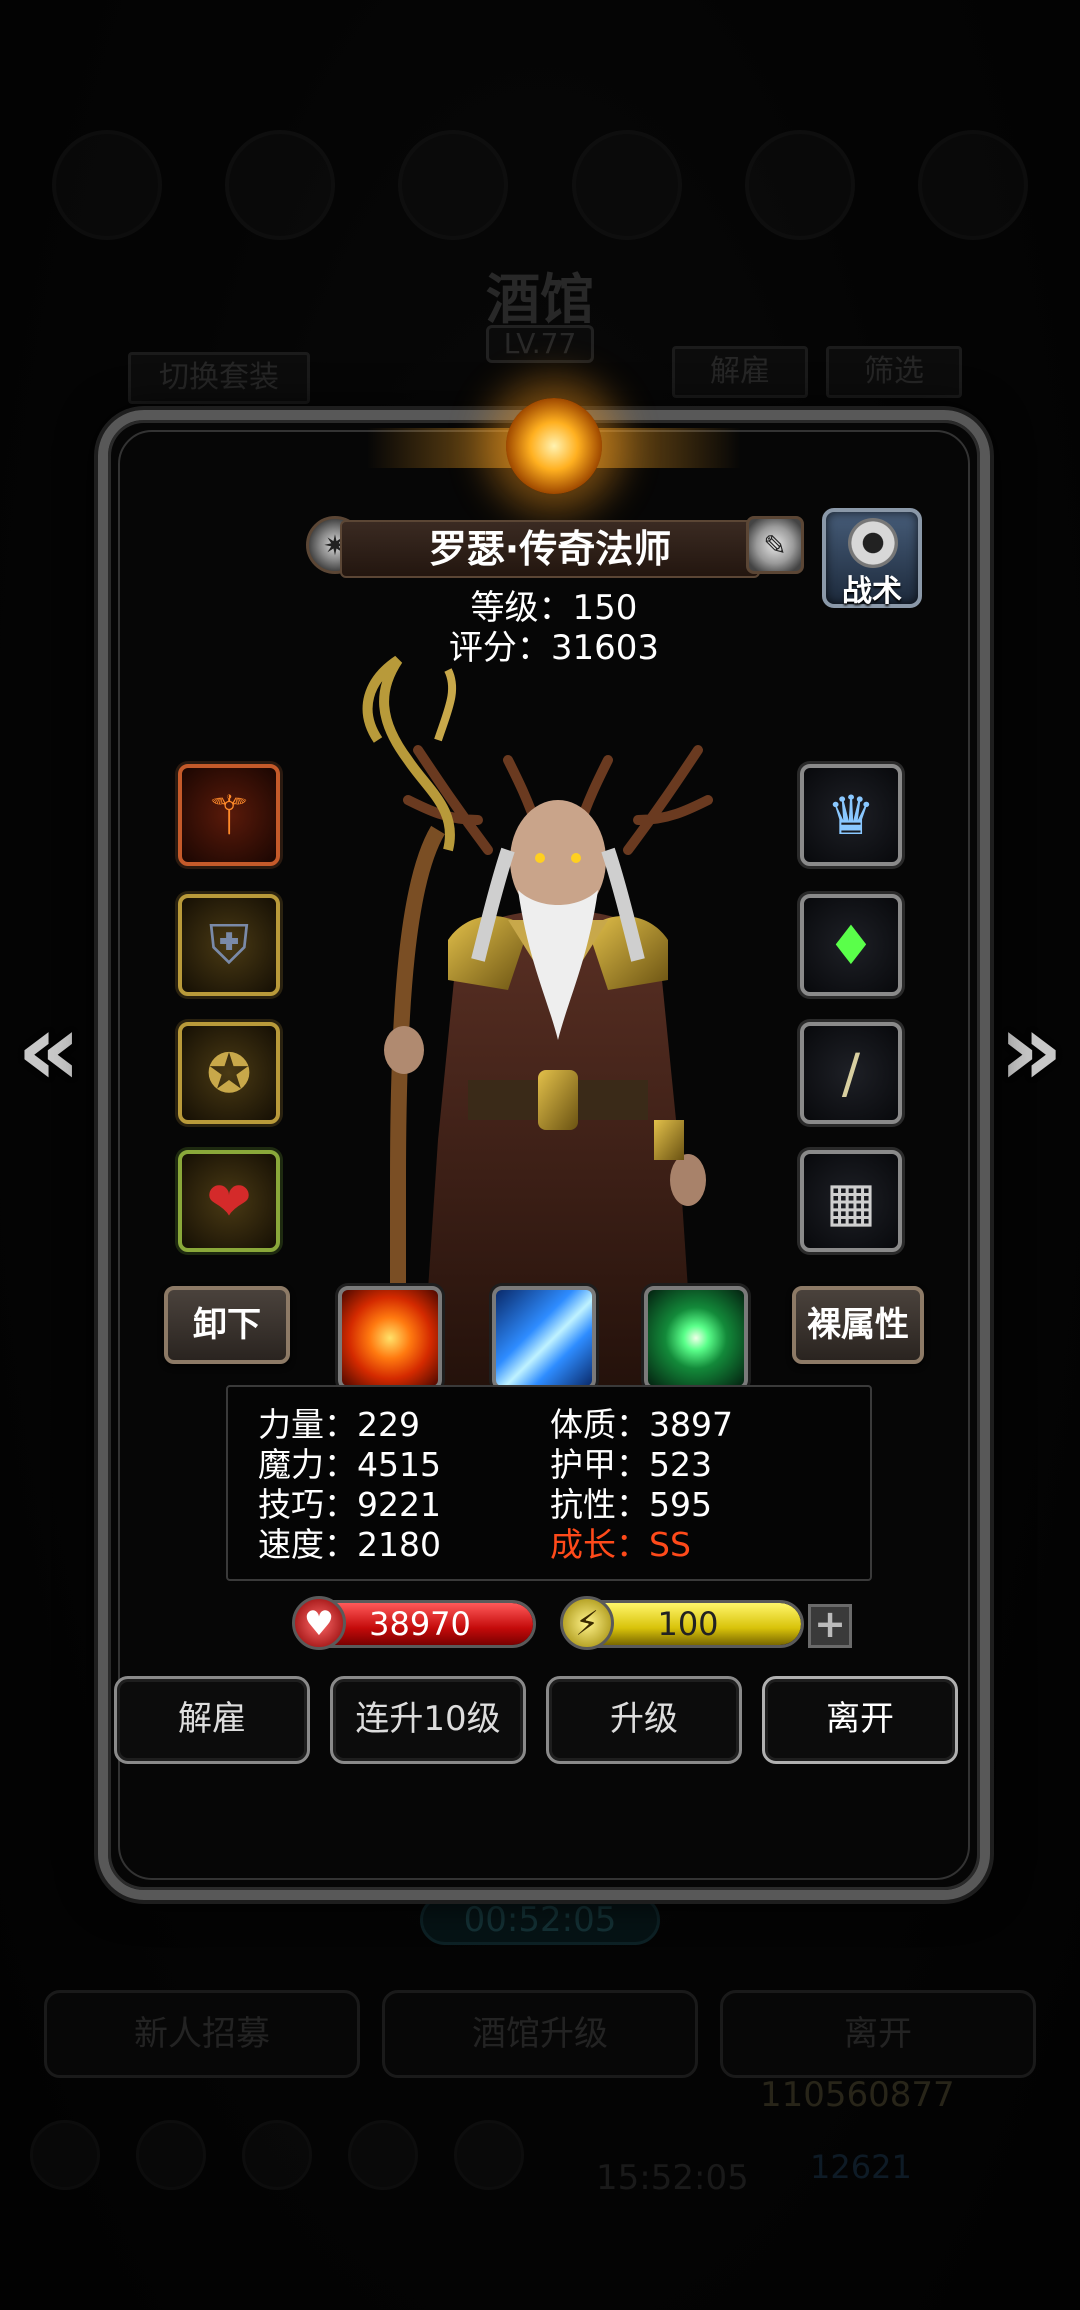  I want to click on tactics-label: 战术, so click(872, 591).